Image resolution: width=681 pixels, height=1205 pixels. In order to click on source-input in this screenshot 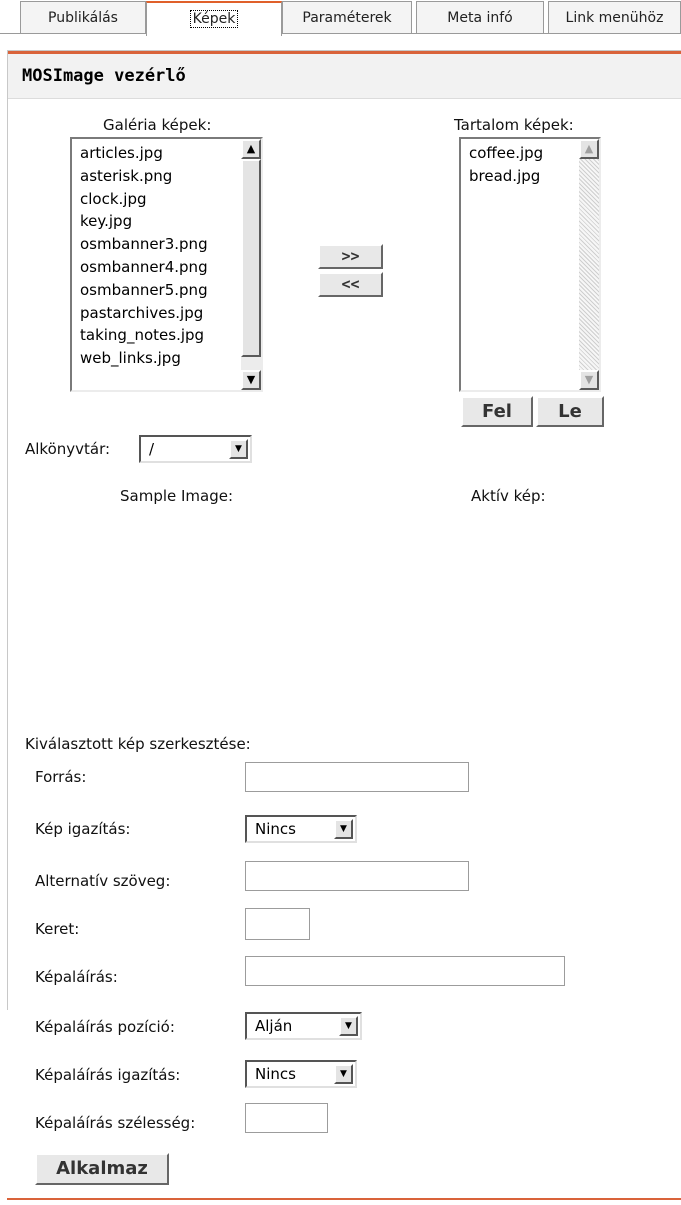, I will do `click(357, 777)`.